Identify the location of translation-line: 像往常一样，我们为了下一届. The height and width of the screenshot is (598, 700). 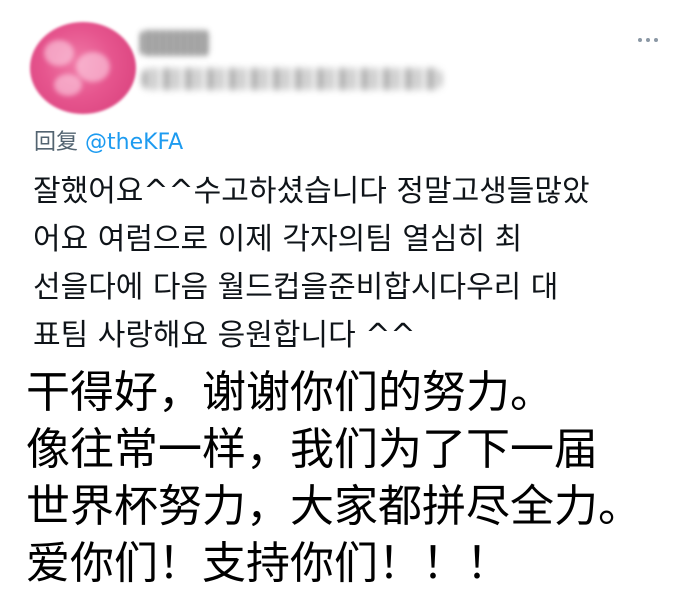
(312, 449).